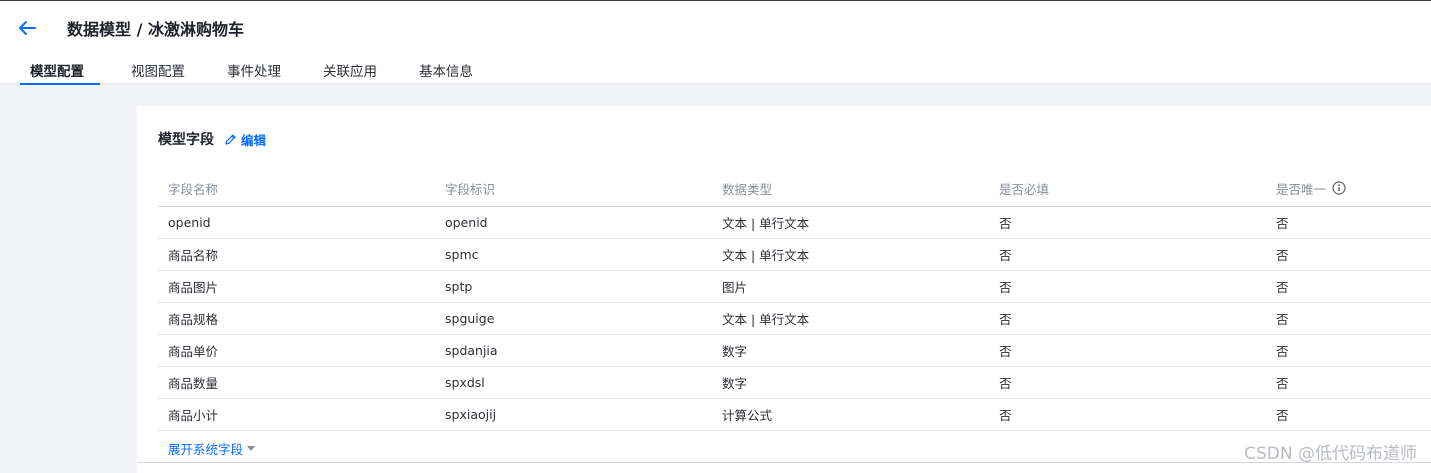 Image resolution: width=1431 pixels, height=473 pixels. Describe the element at coordinates (193, 189) in the screenshot. I see `column-header-field-name: 字段名称` at that location.